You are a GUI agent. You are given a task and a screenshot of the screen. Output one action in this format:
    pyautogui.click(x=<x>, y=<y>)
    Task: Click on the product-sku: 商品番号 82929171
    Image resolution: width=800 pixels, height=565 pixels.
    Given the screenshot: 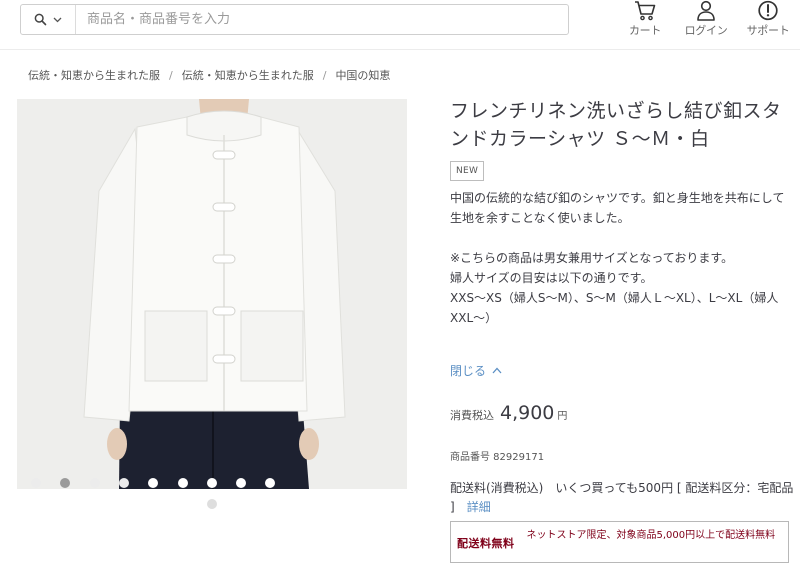 What is the action you would take?
    pyautogui.click(x=497, y=457)
    